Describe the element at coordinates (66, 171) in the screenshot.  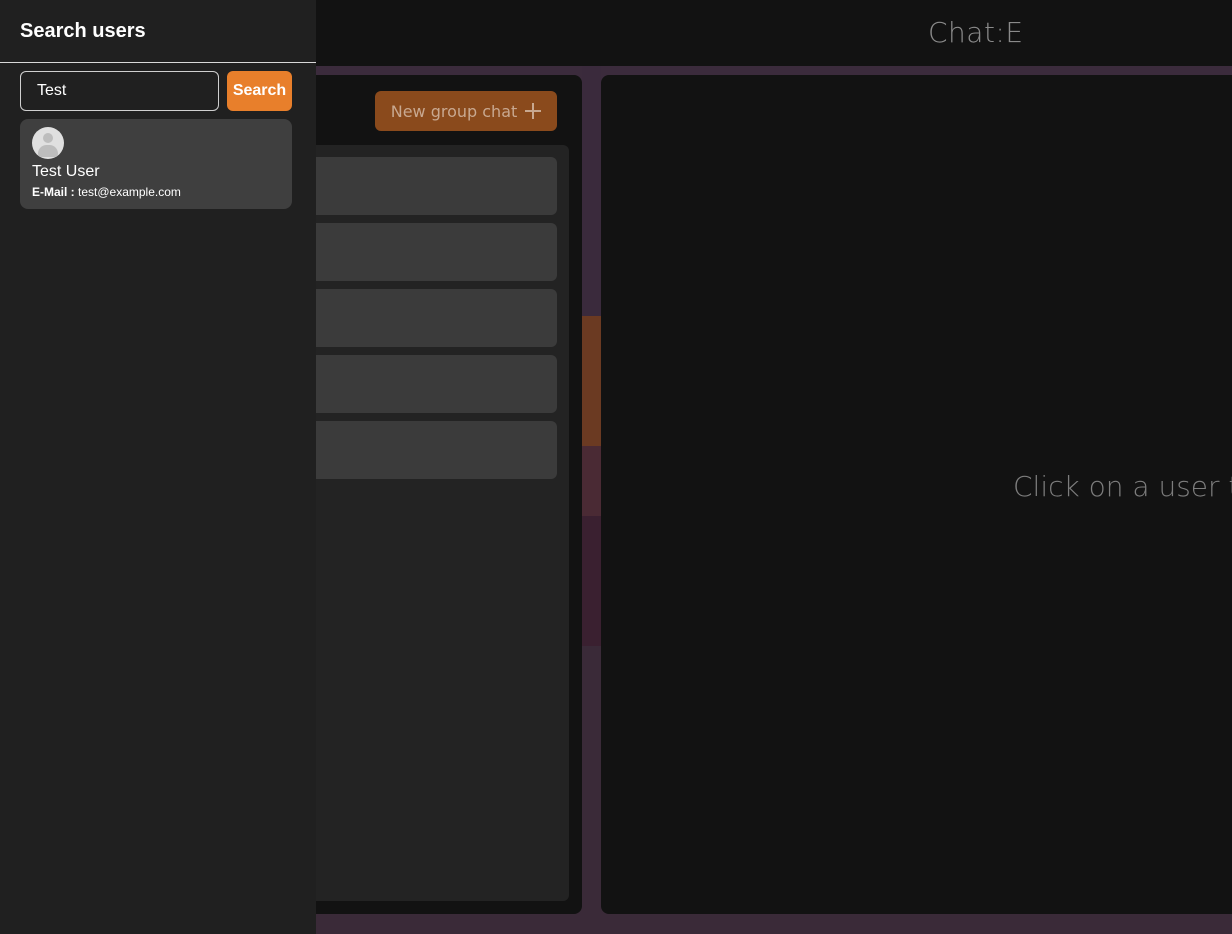
I see `user-name: Test User` at that location.